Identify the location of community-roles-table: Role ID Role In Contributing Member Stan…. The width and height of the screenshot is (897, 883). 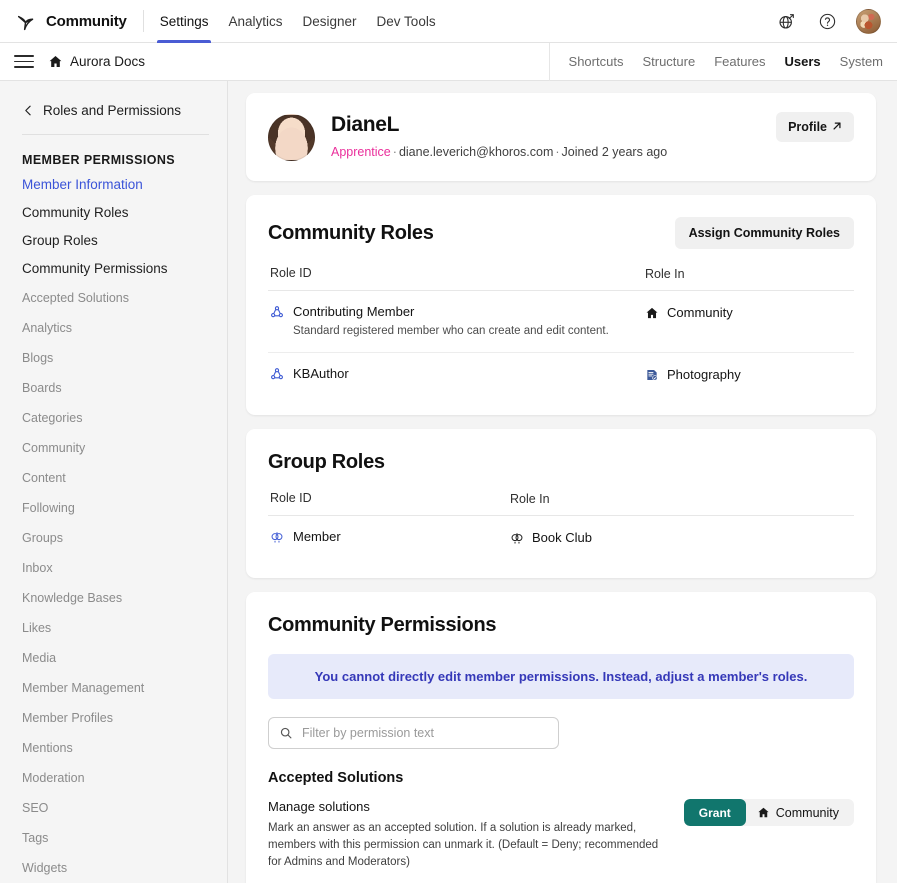
(561, 330).